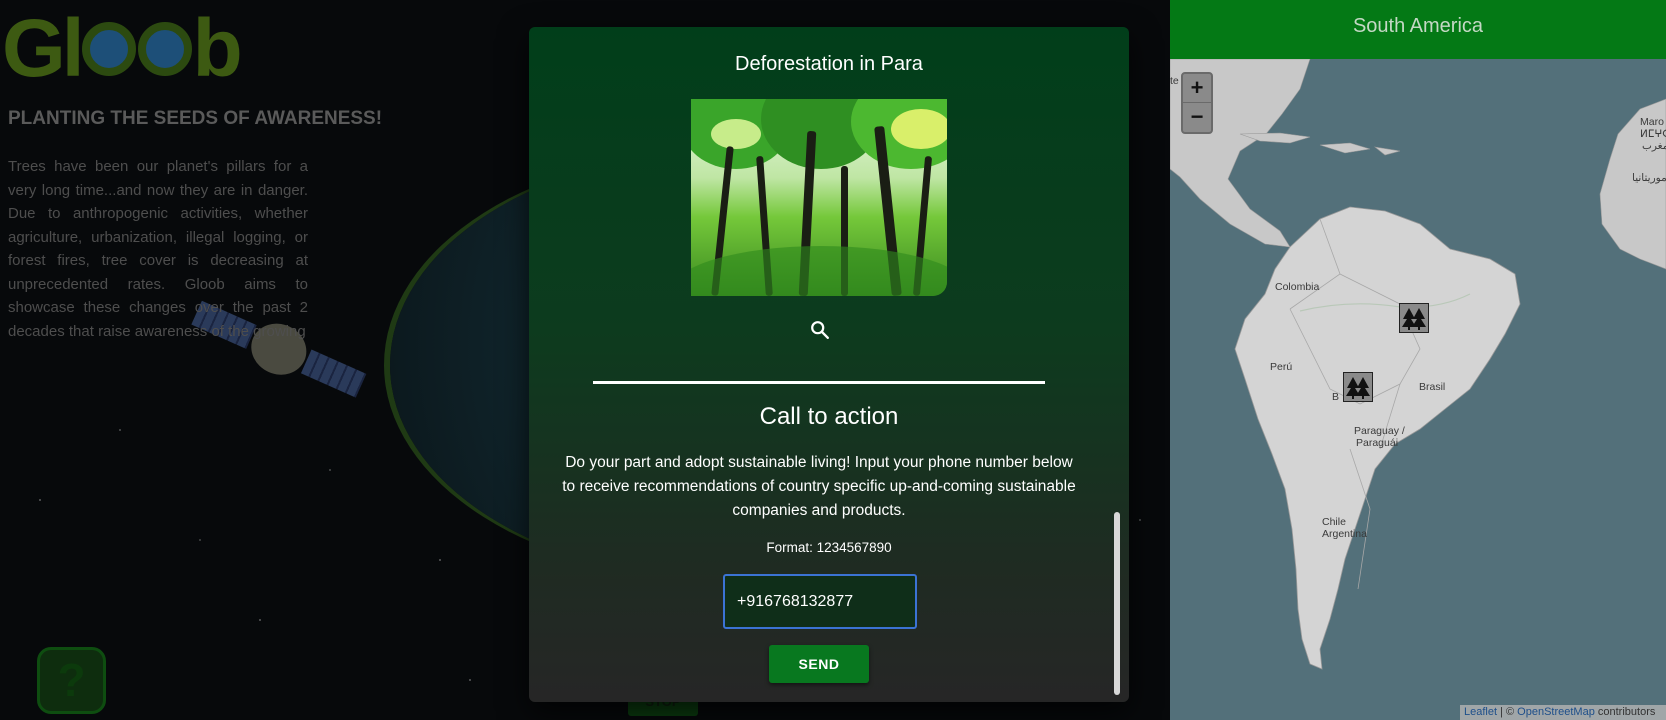 Image resolution: width=1666 pixels, height=720 pixels. What do you see at coordinates (1418, 29) in the screenshot?
I see `map-region-title: South America` at bounding box center [1418, 29].